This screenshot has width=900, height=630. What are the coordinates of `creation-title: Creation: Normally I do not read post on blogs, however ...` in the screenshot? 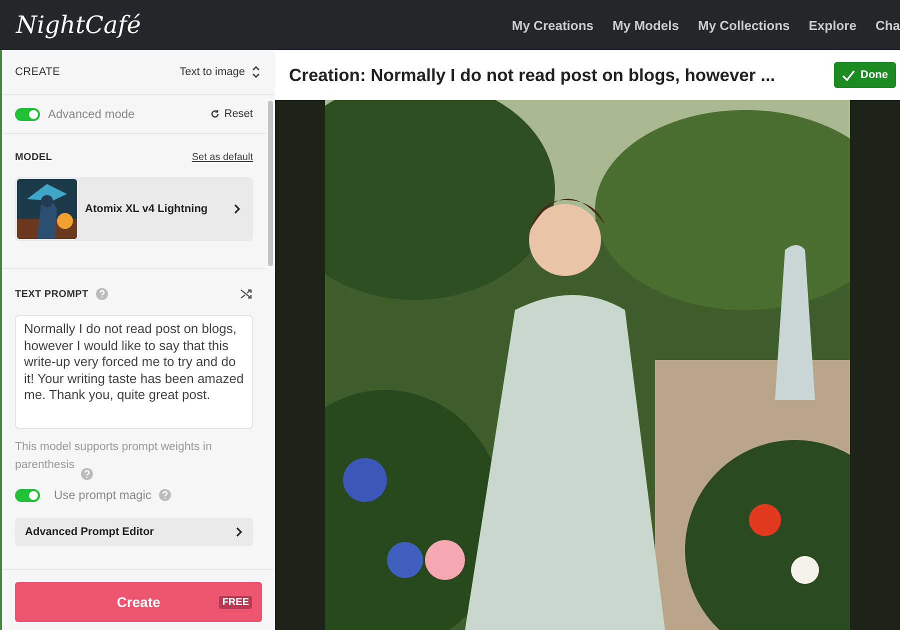 It's located at (532, 75).